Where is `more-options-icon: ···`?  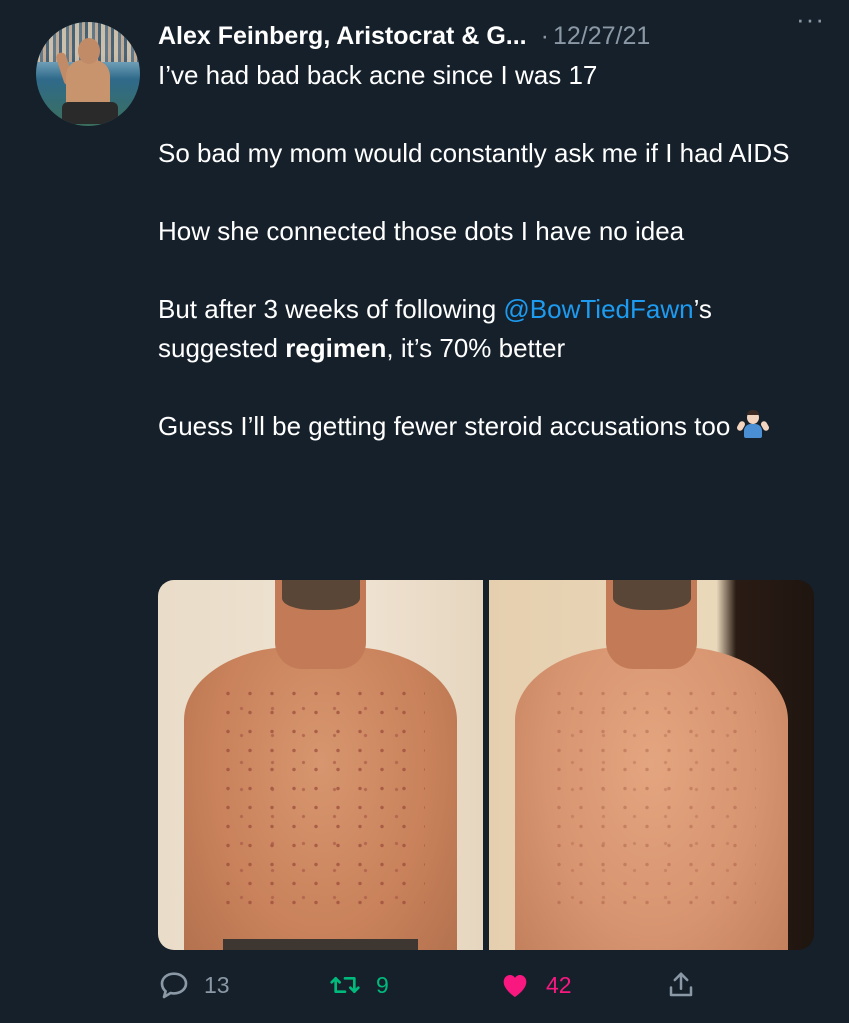 more-options-icon: ··· is located at coordinates (810, 19).